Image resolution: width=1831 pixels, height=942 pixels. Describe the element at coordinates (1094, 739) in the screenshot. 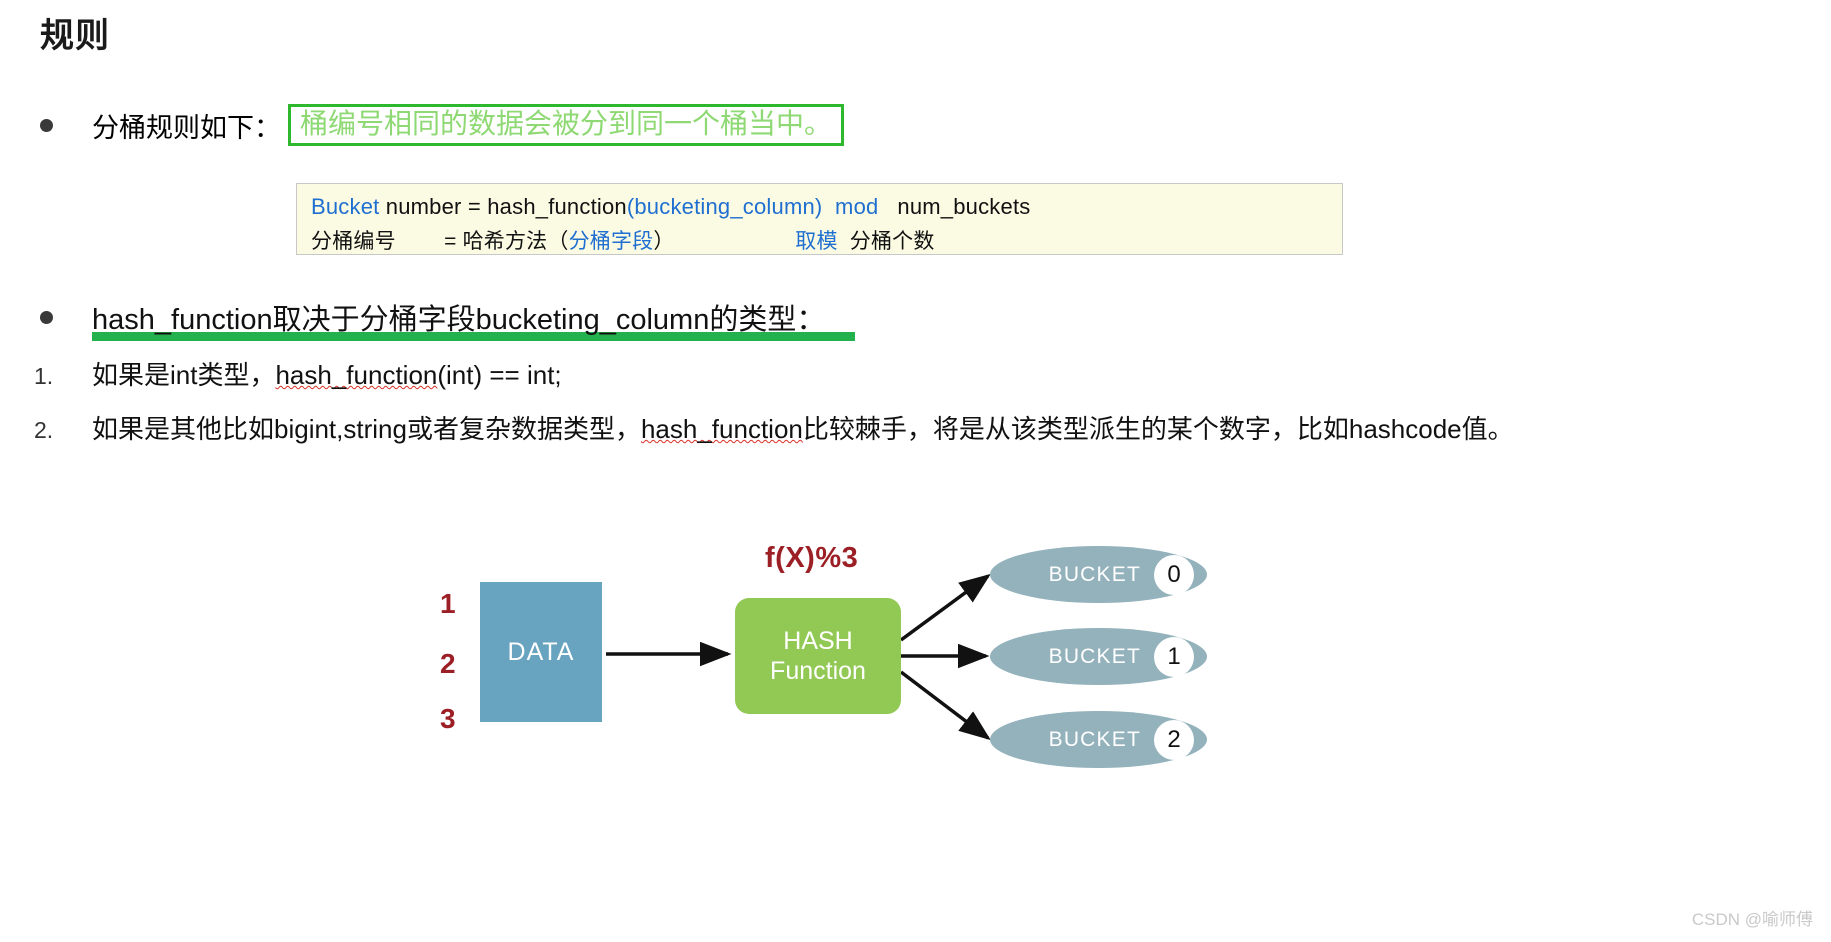

I see `bucket-label-2: BUCKET` at that location.